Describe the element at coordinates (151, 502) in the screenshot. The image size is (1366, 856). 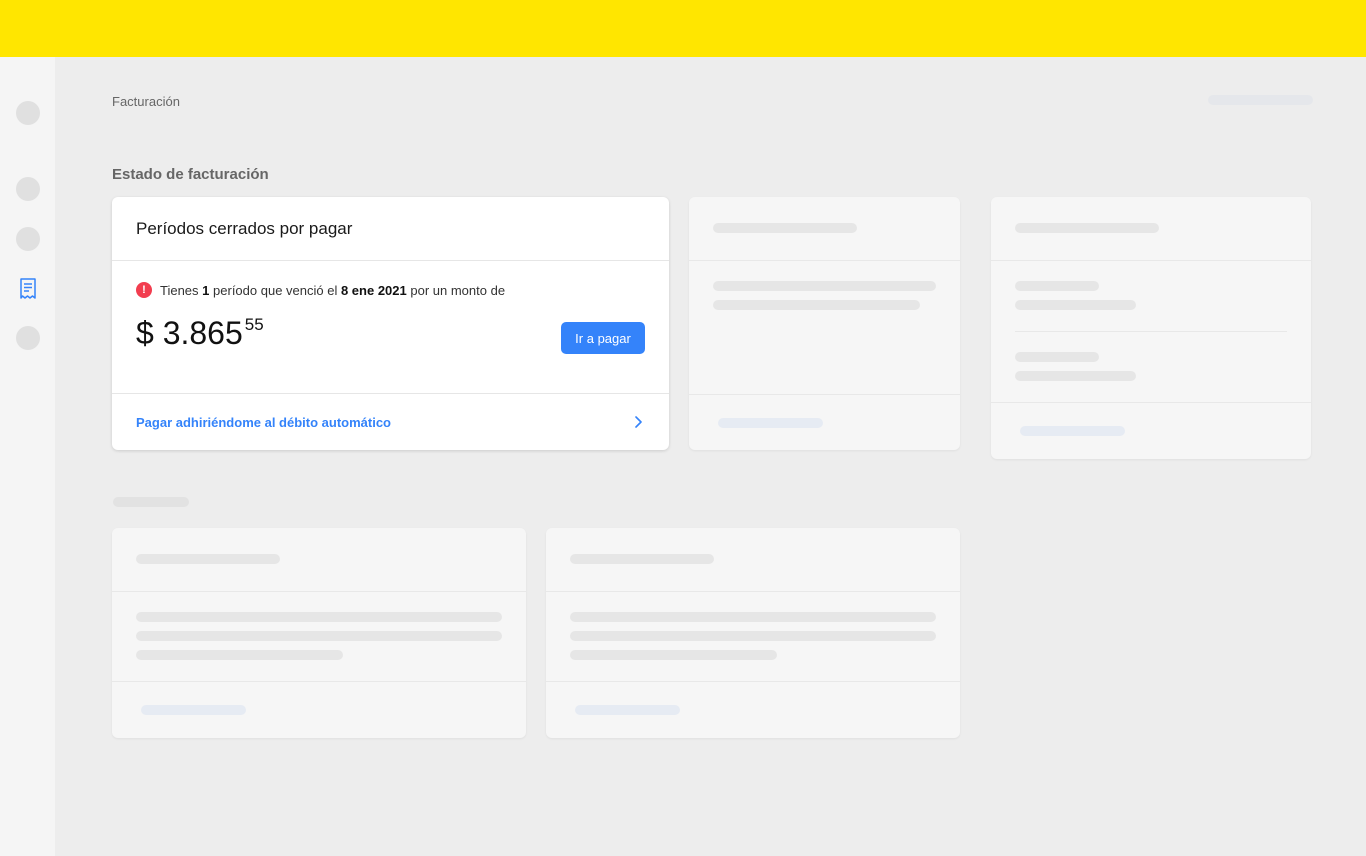
I see `section-title-skeleton` at that location.